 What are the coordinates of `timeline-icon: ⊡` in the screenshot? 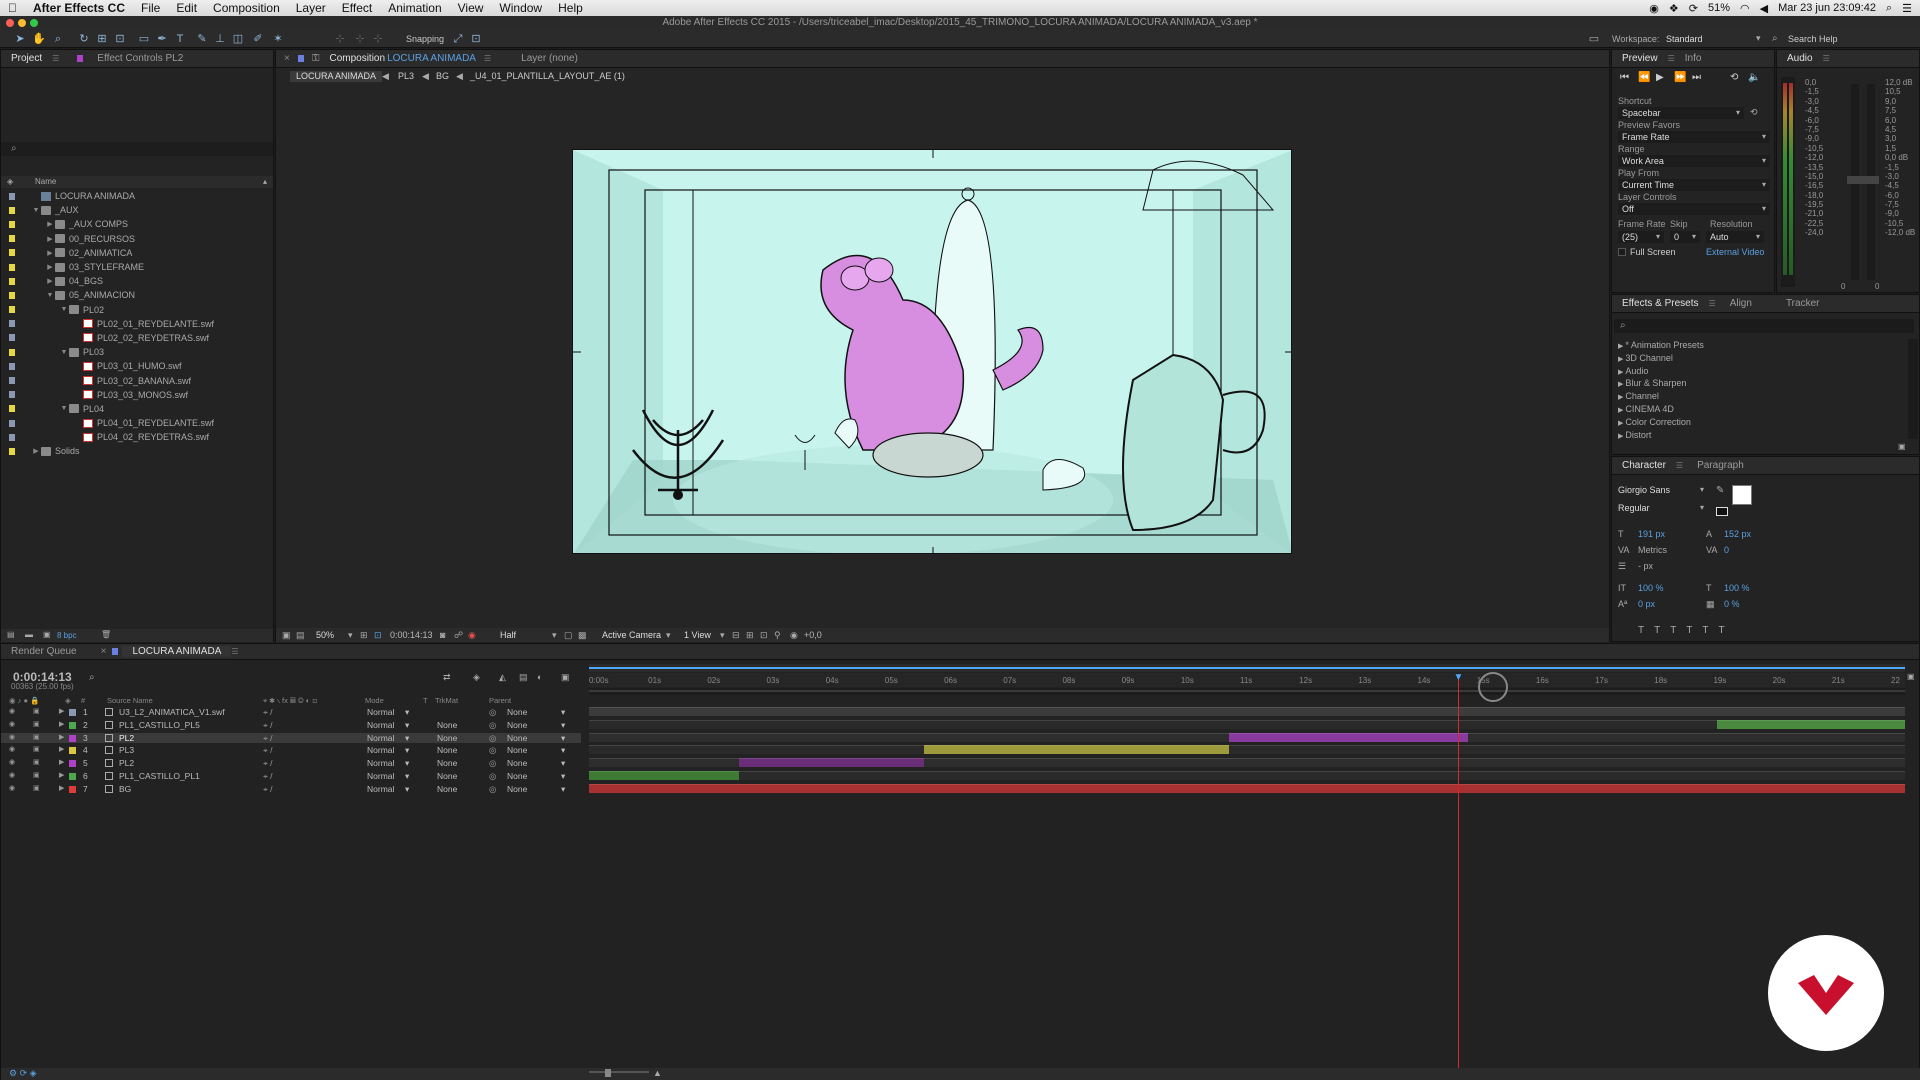 It's located at (764, 635).